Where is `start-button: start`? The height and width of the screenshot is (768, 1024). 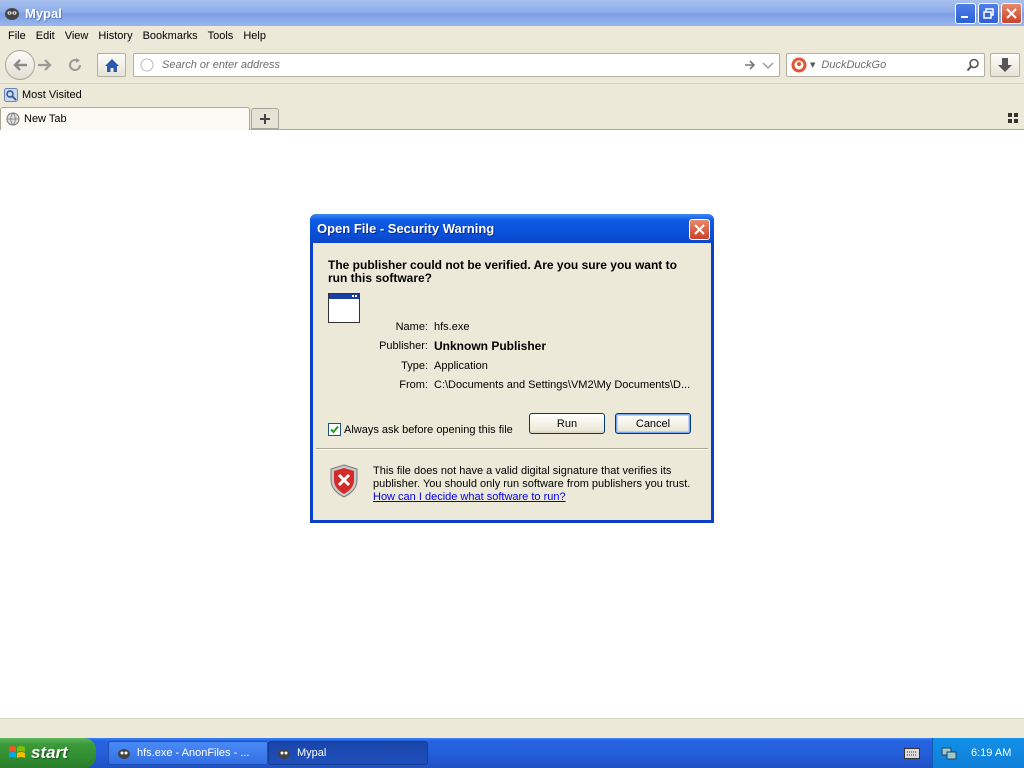 start-button: start is located at coordinates (48, 753).